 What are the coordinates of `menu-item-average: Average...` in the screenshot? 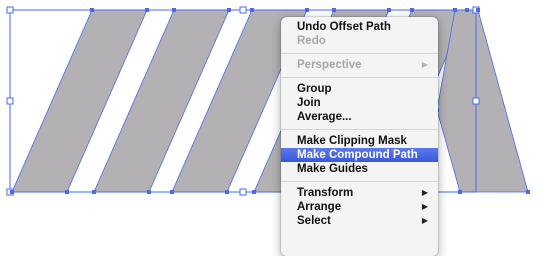 It's located at (359, 117).